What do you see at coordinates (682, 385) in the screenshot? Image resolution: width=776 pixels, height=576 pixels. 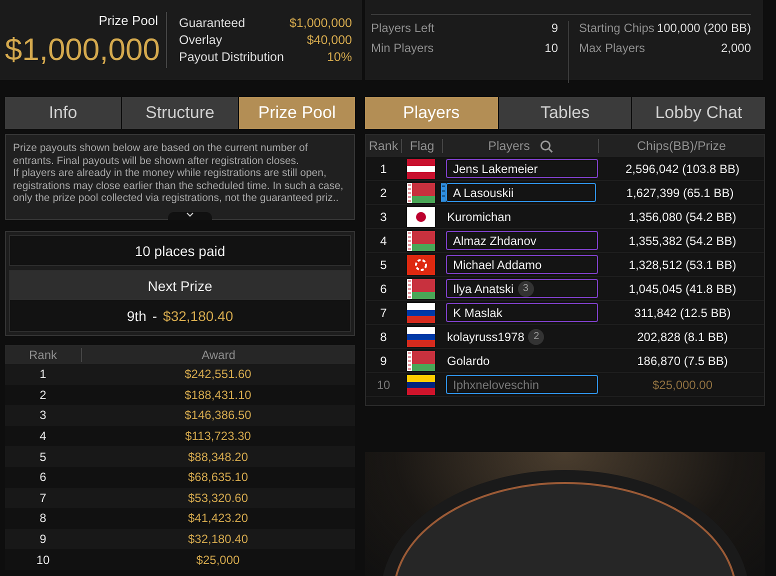 I see `prize-cell-text: $25,000.00` at bounding box center [682, 385].